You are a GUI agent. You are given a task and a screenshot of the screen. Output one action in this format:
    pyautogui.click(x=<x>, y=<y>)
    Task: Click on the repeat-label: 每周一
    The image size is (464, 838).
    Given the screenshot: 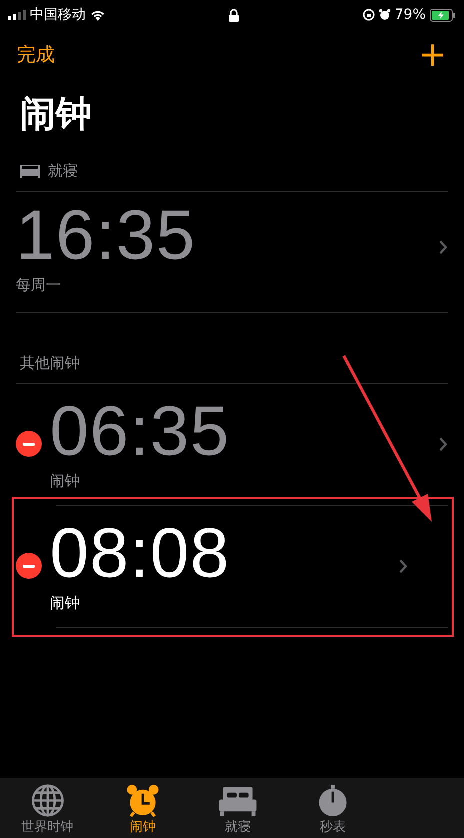 What is the action you would take?
    pyautogui.click(x=39, y=285)
    